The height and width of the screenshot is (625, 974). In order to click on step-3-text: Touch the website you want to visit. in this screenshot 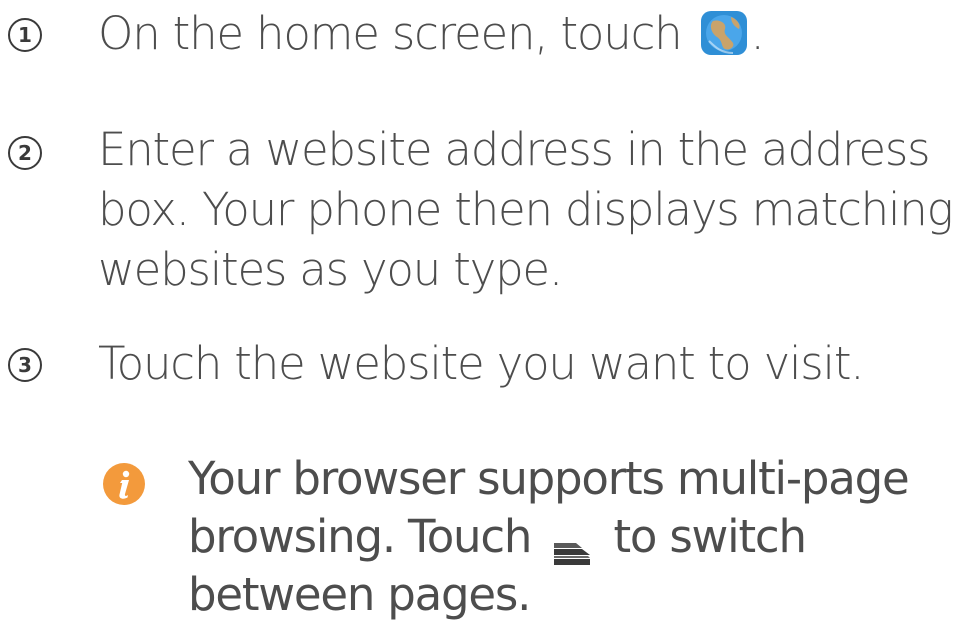, I will do `click(481, 363)`.